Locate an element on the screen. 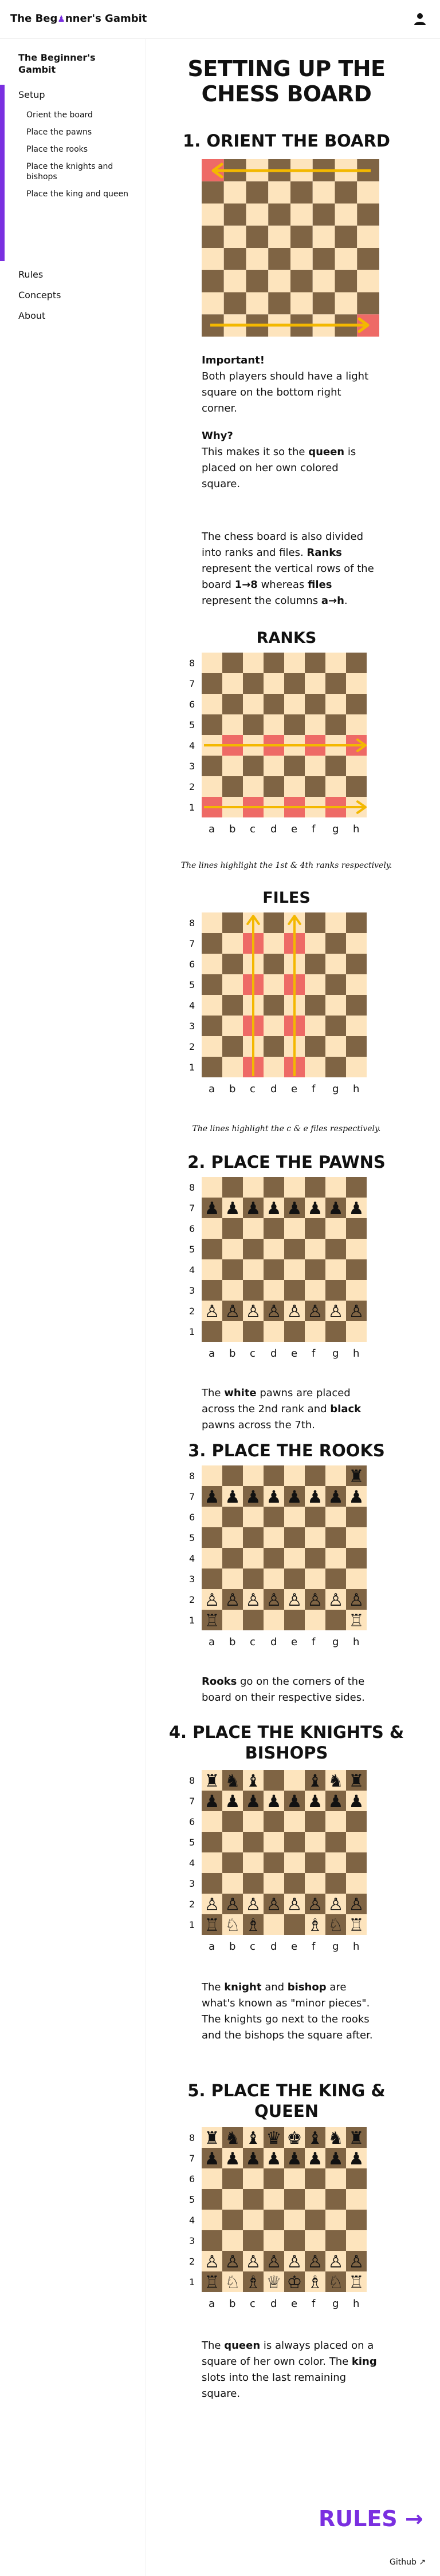 The width and height of the screenshot is (440, 2576). square-a3 is located at coordinates (212, 1578).